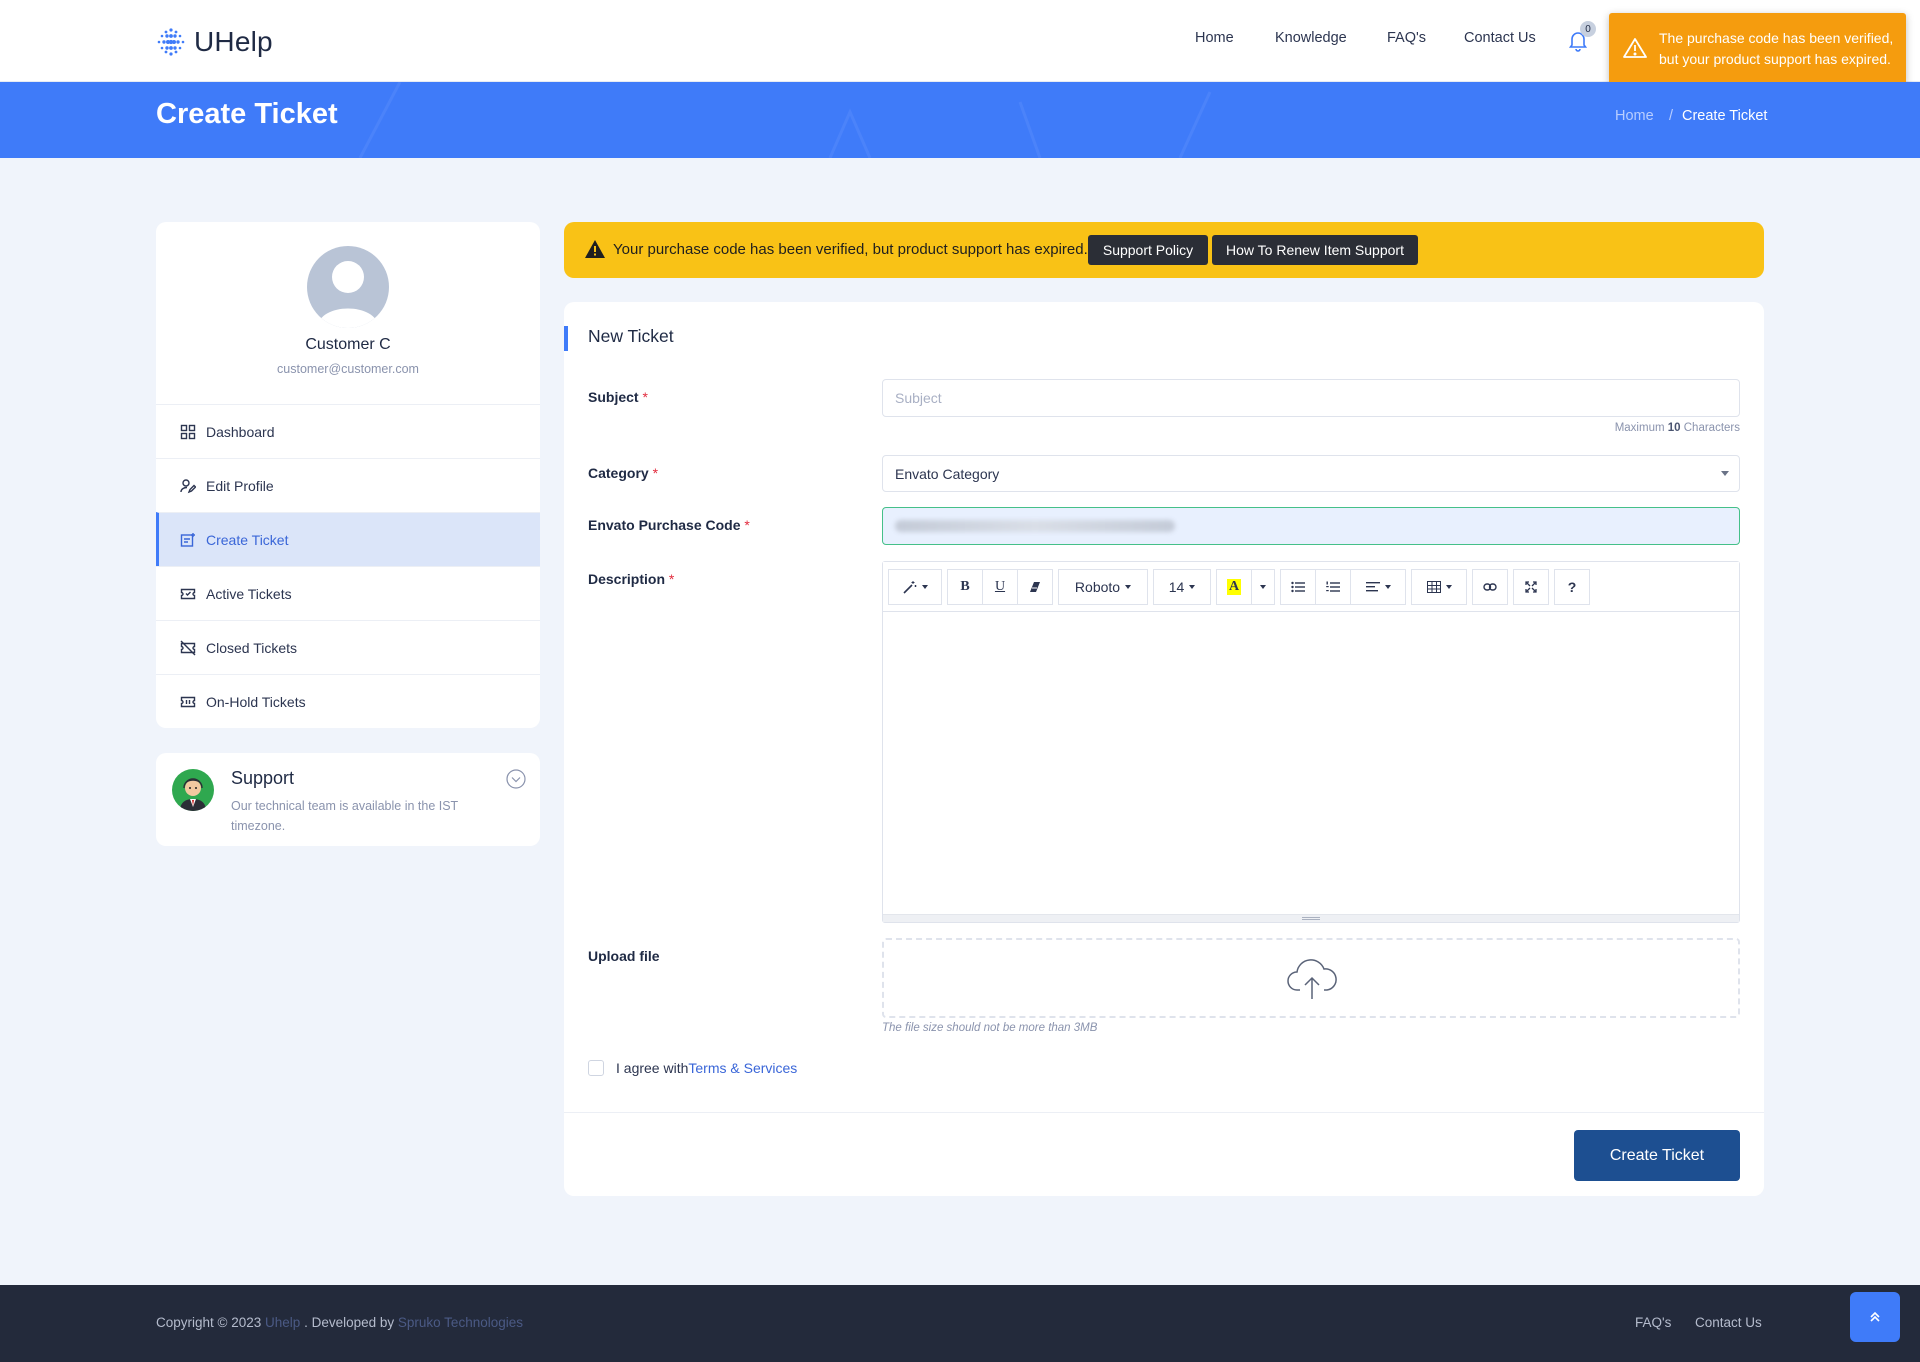  Describe the element at coordinates (348, 369) in the screenshot. I see `profile-email: customer@customer.com` at that location.